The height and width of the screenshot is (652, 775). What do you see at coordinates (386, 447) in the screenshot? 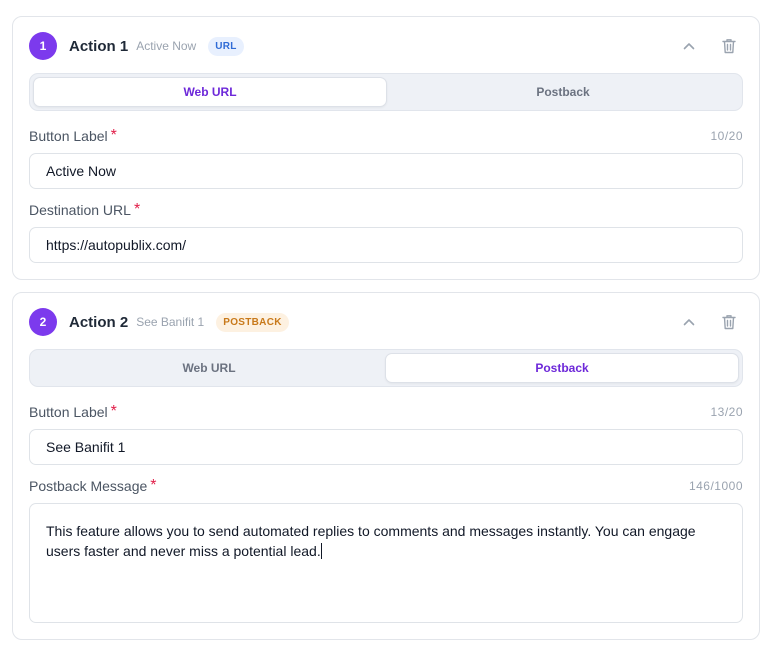
I see `button-label-input: See Banifit 1` at bounding box center [386, 447].